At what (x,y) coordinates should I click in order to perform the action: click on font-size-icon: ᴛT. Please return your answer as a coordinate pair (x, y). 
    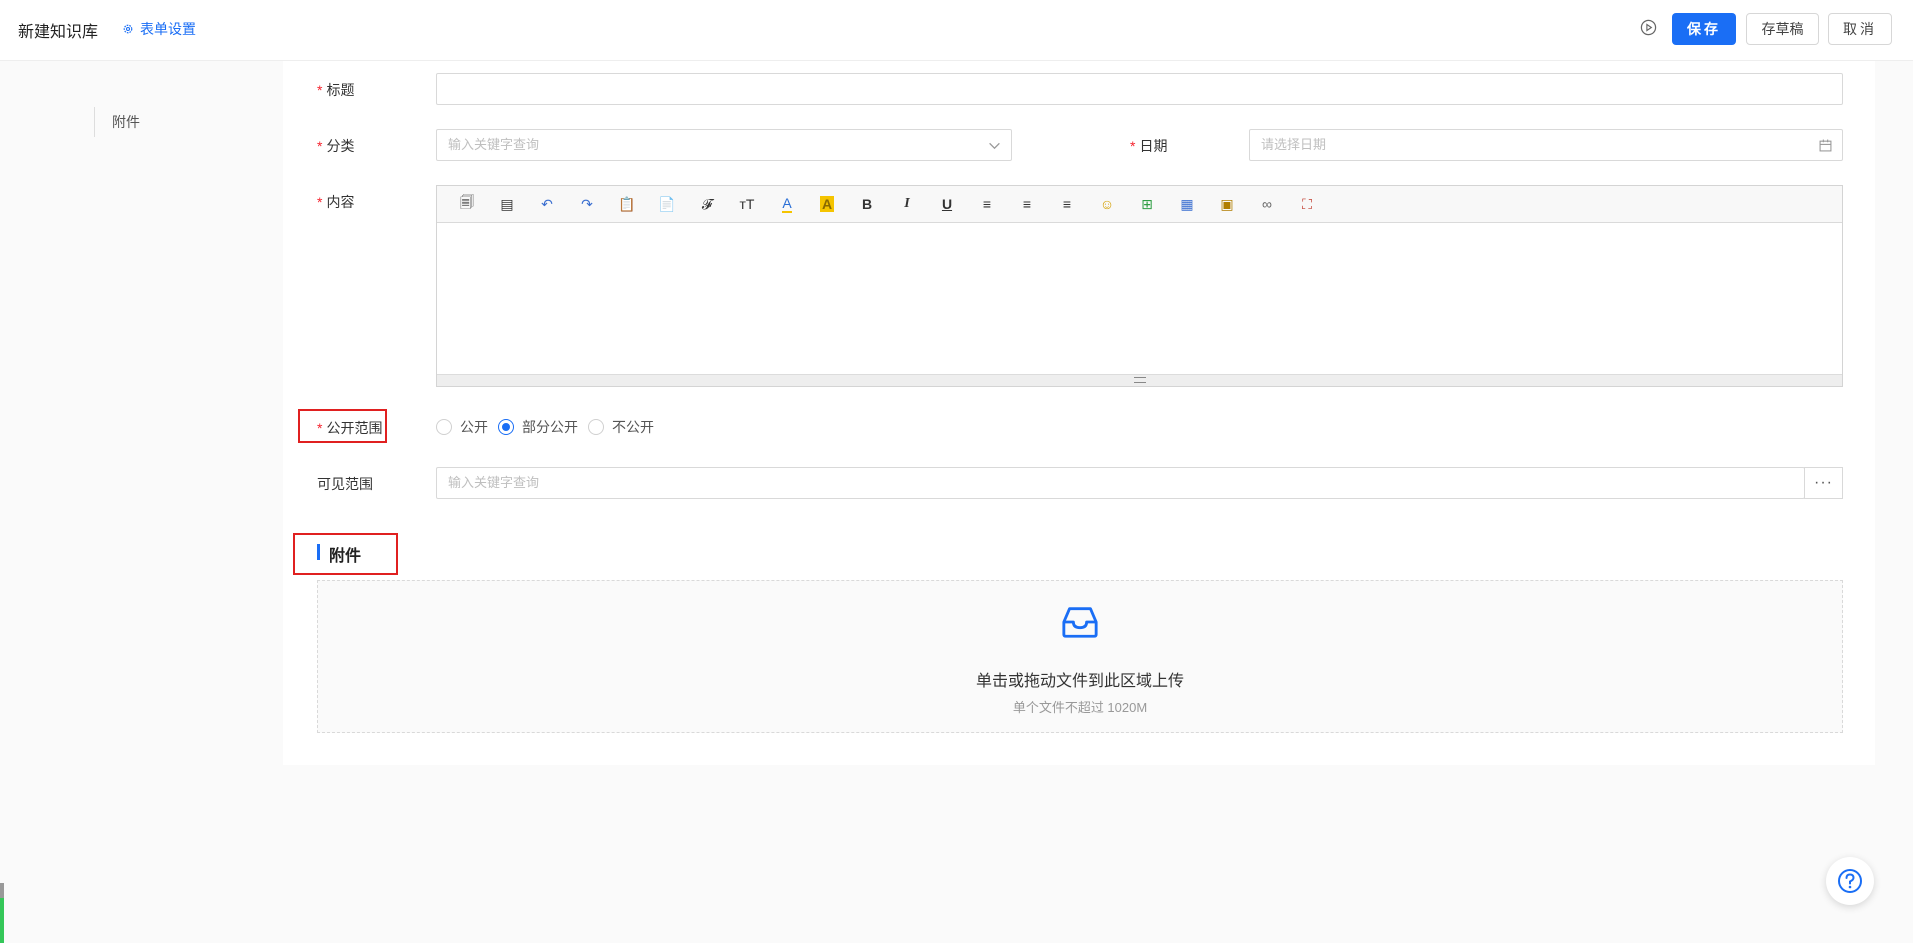
    Looking at the image, I should click on (747, 204).